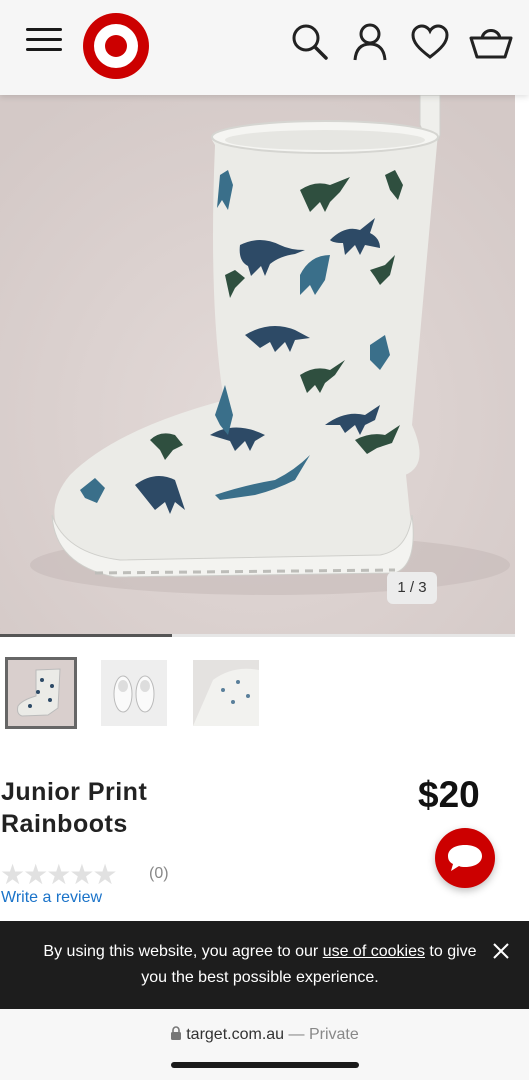  Describe the element at coordinates (74, 808) in the screenshot. I see `product-title: Junior Print Rainboots` at that location.